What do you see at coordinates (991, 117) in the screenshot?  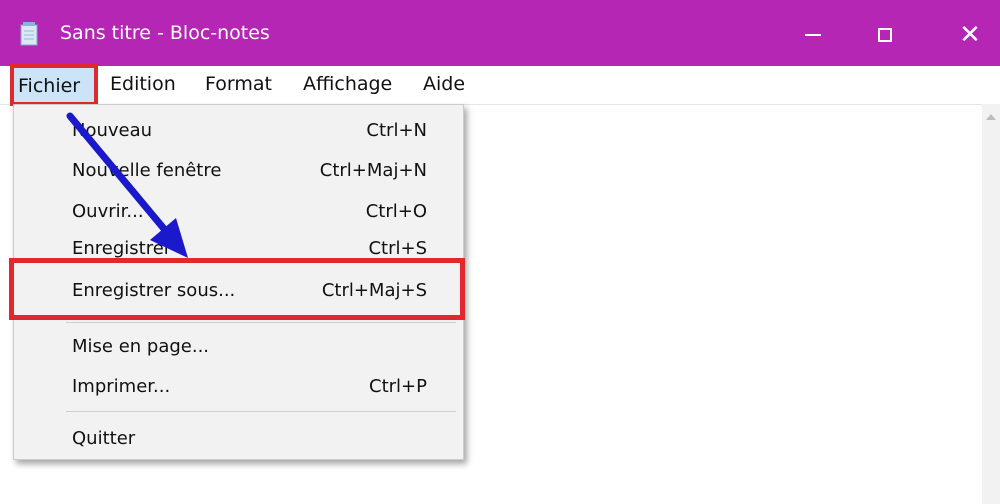 I see `scroll-up-icon` at bounding box center [991, 117].